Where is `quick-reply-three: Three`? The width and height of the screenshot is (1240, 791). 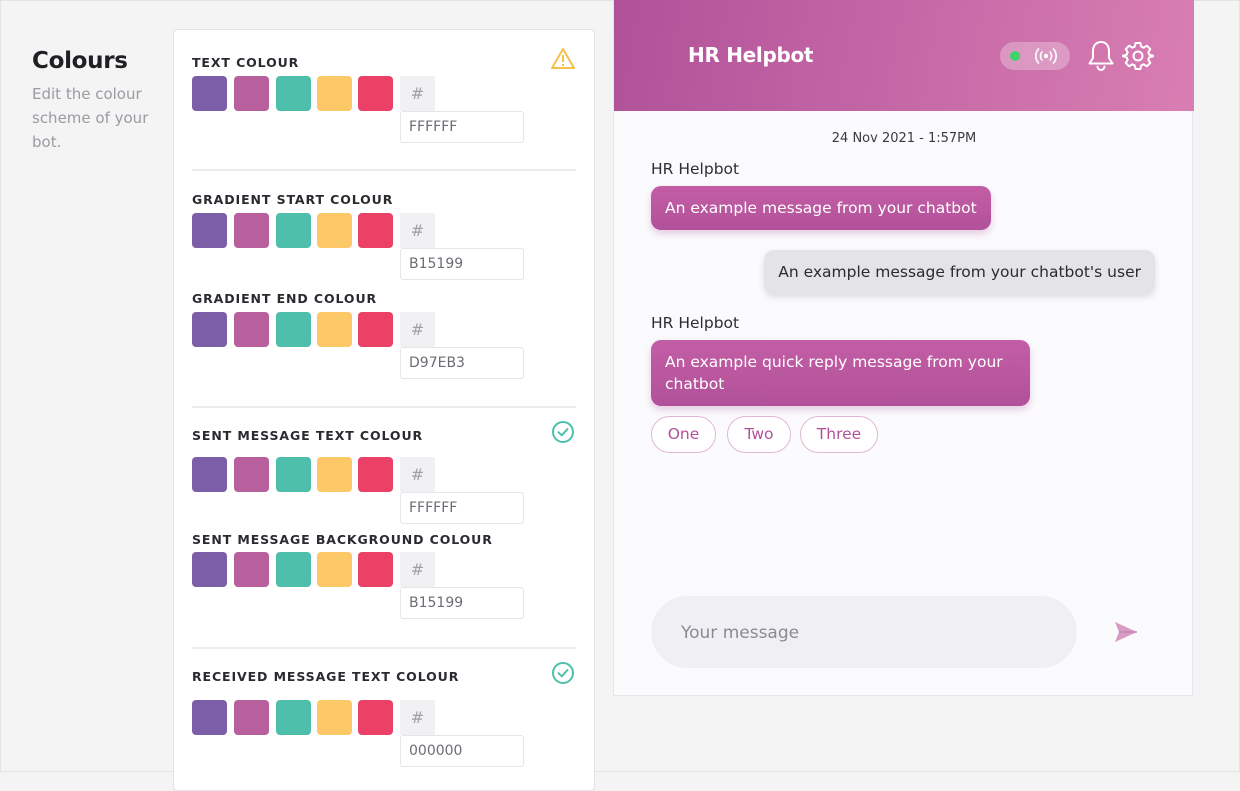
quick-reply-three: Three is located at coordinates (839, 434).